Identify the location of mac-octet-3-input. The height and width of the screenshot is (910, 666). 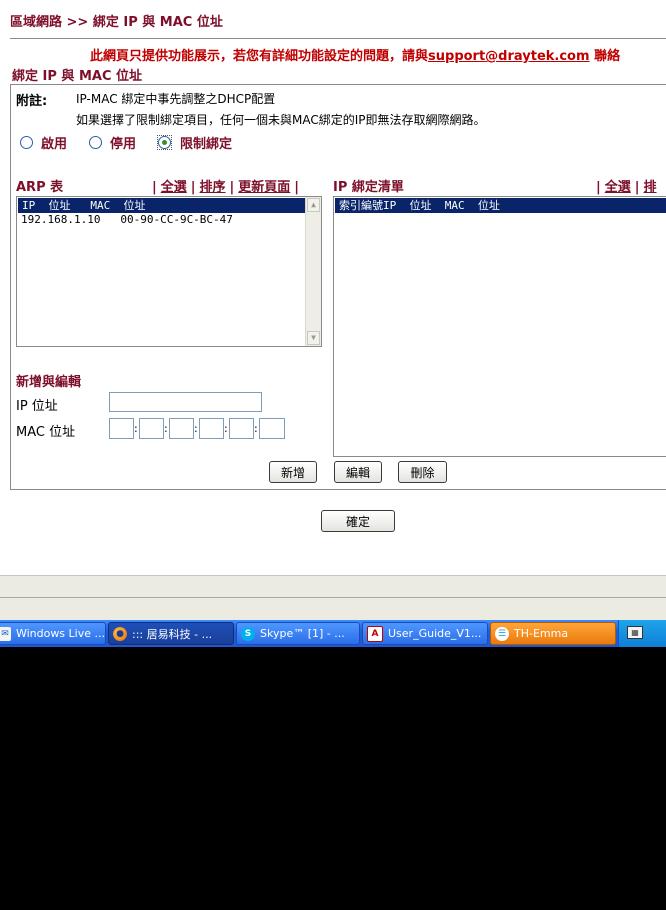
(181, 428).